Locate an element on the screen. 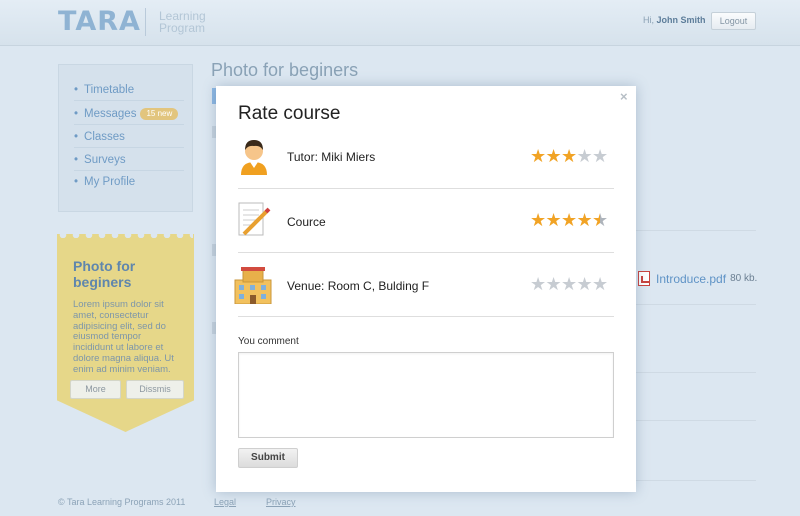 This screenshot has height=516, width=800. dismiss-button: Dissmis is located at coordinates (155, 389).